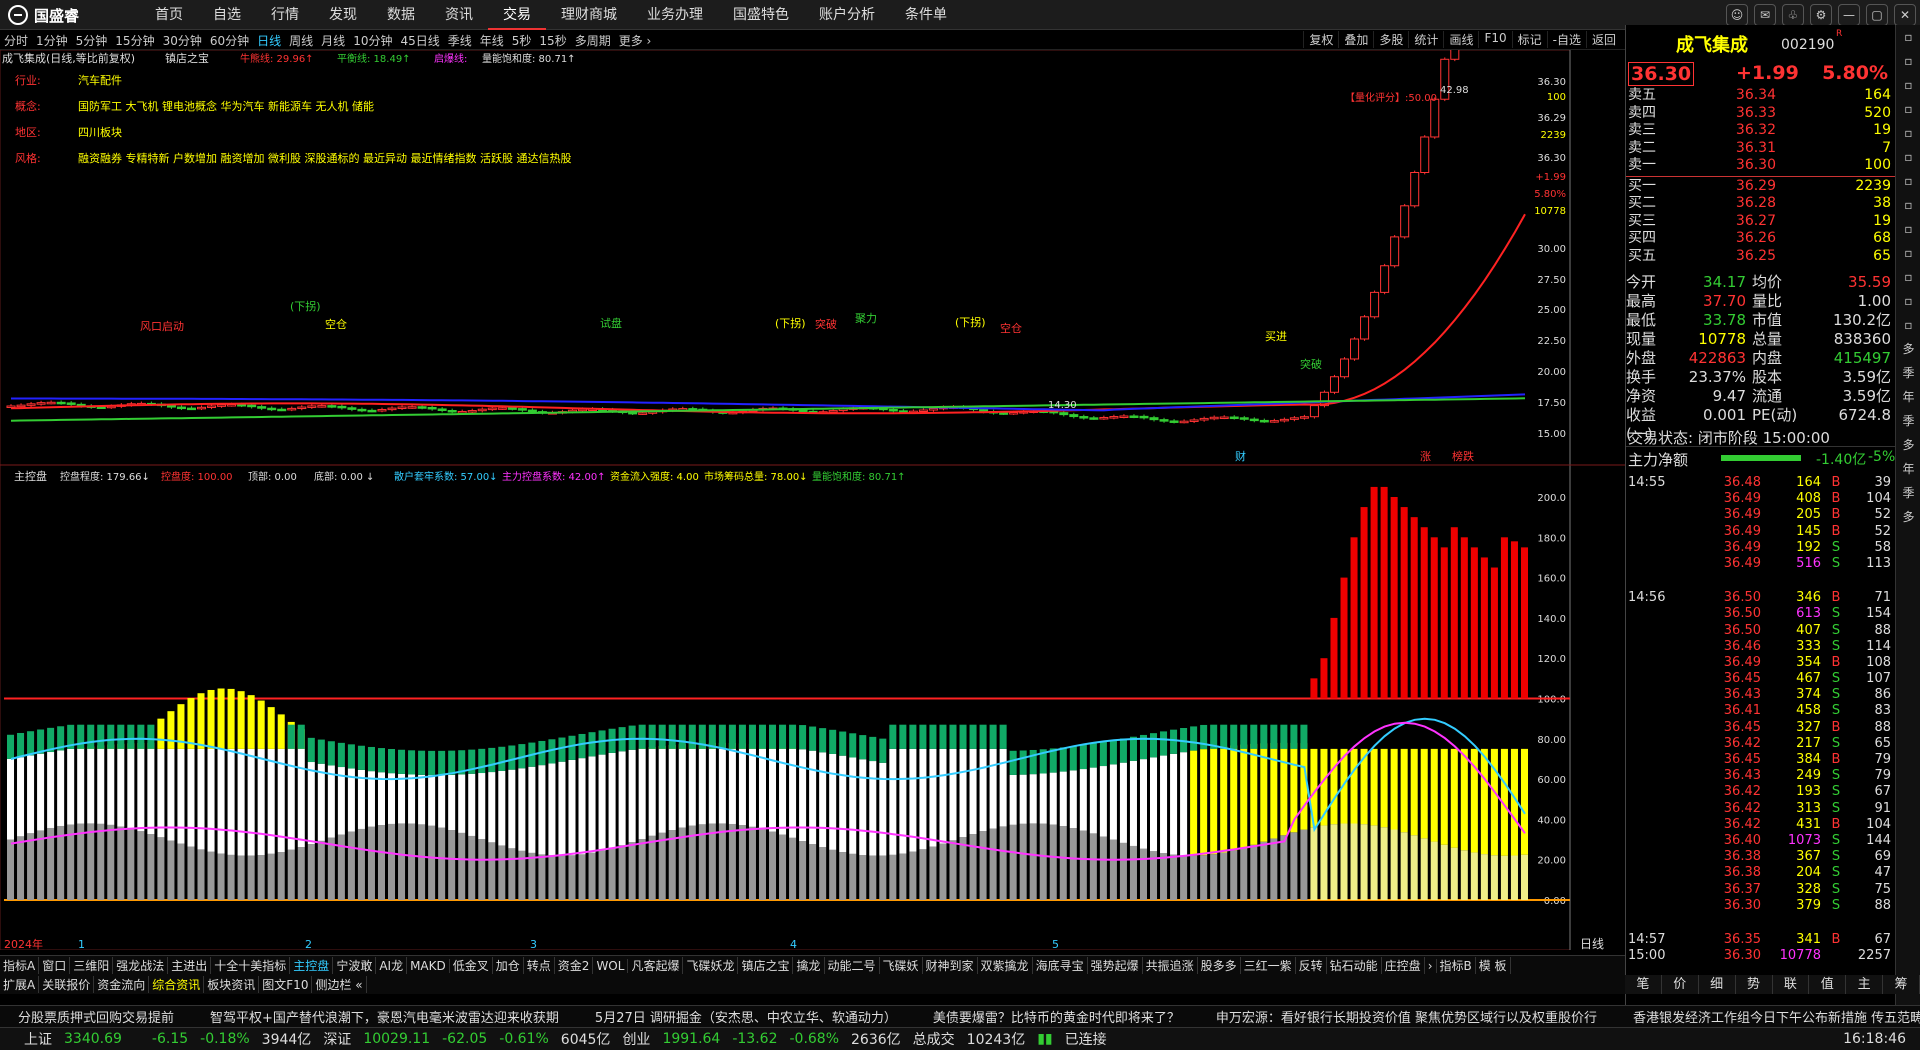 The width and height of the screenshot is (1920, 1050). What do you see at coordinates (301, 40) in the screenshot?
I see `period-tab: 周线` at bounding box center [301, 40].